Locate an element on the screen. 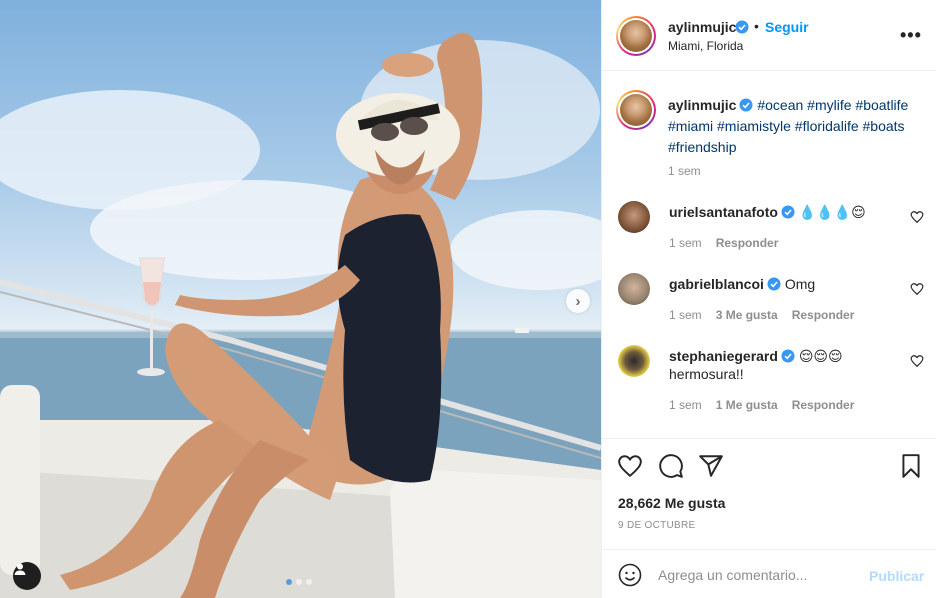  comment-meta: 1 sem 3 Me gusta Responder is located at coordinates (761, 315).